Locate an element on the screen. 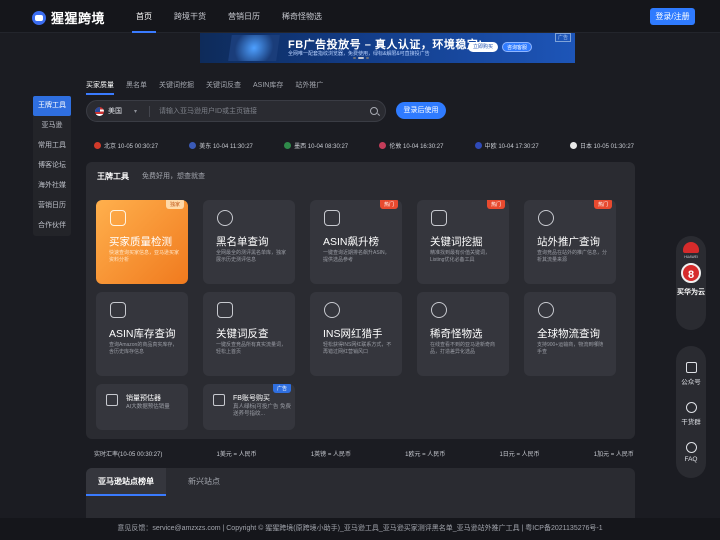 The width and height of the screenshot is (720, 540). main-nav: 首页 跨境干货 营销日历 稀奇怪物选 is located at coordinates (236, 16).